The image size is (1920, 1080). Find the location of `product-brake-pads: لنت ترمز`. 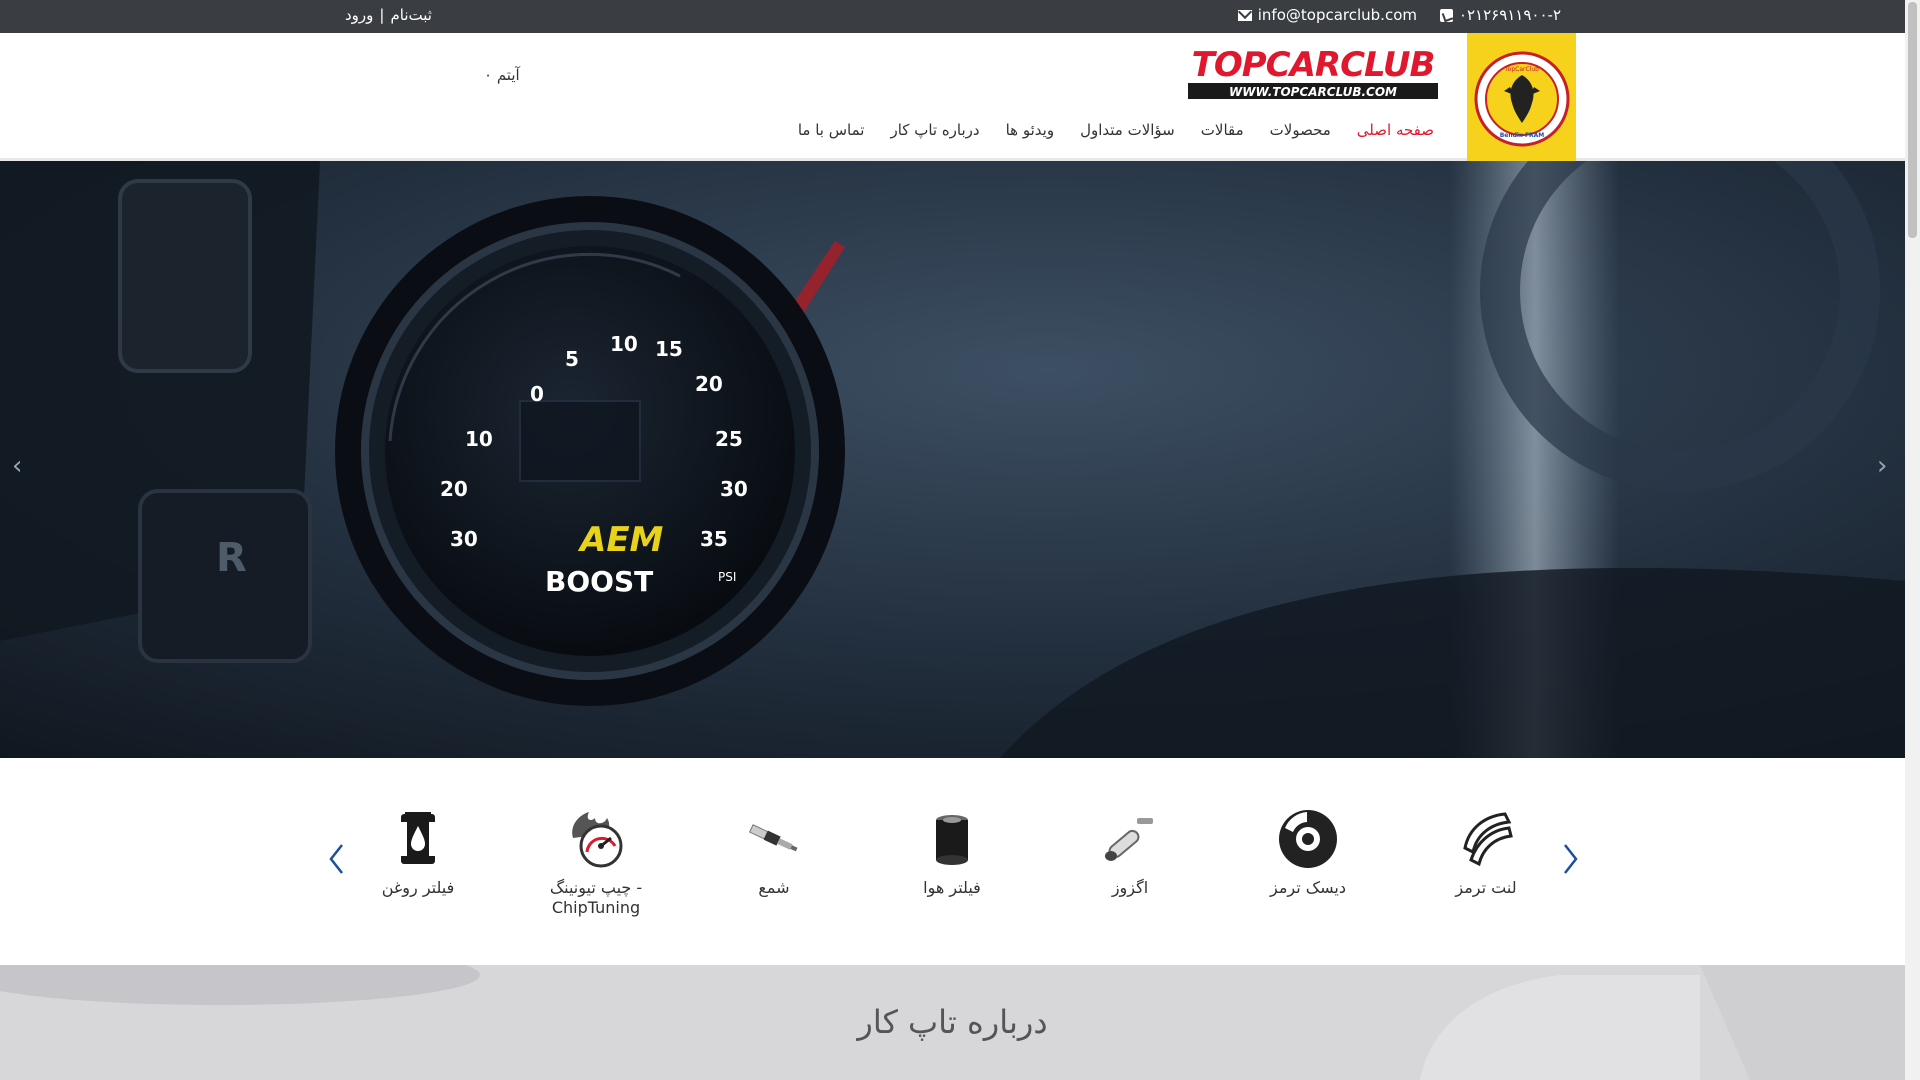

product-brake-pads: لنت ترمز is located at coordinates (1486, 853).